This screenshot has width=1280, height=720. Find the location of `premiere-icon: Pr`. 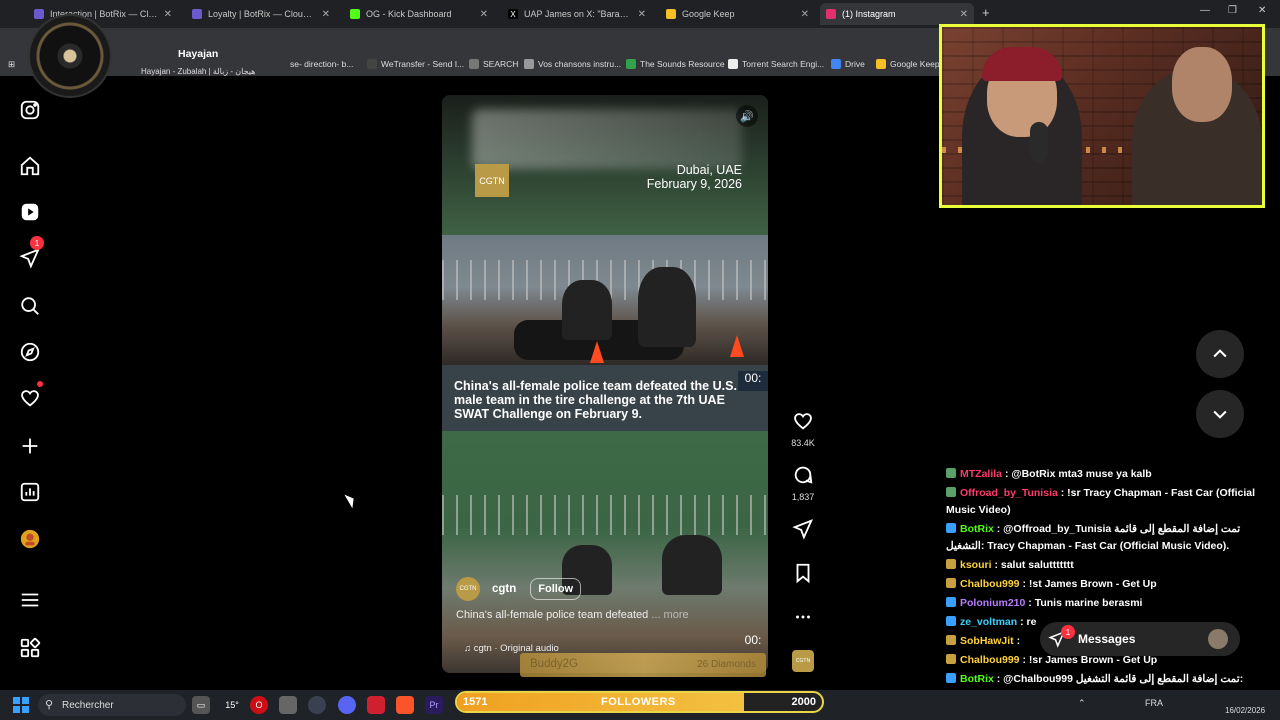

premiere-icon: Pr is located at coordinates (434, 705).